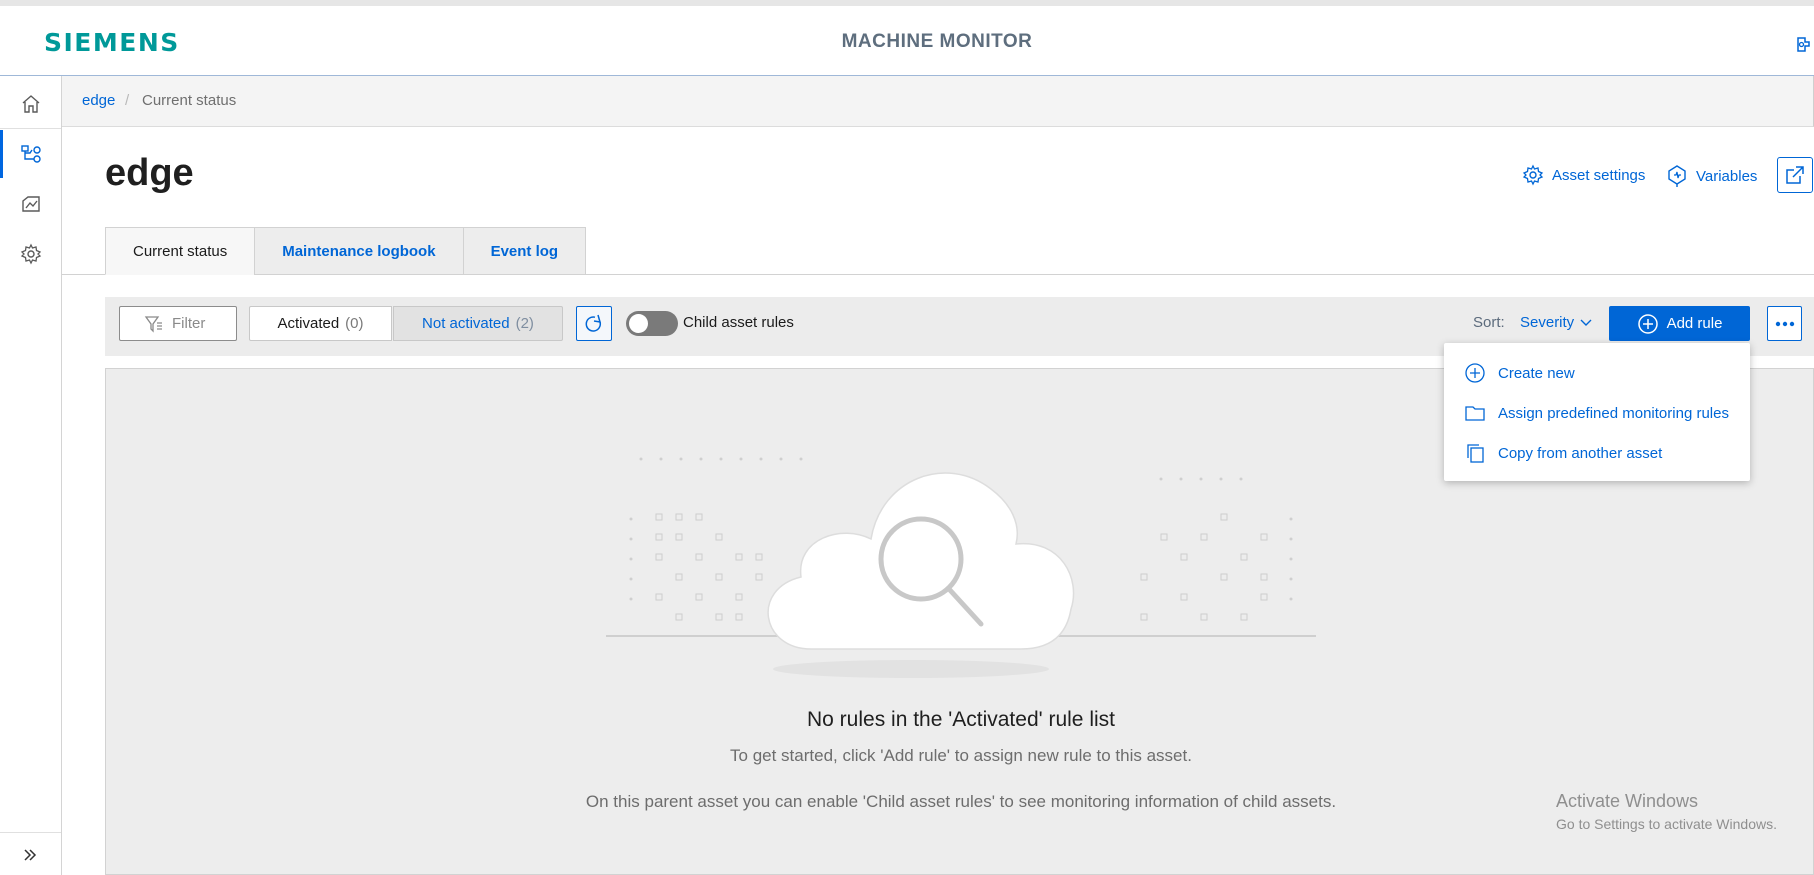 The height and width of the screenshot is (875, 1814). I want to click on child-asset-rules-label: Child asset rules, so click(738, 322).